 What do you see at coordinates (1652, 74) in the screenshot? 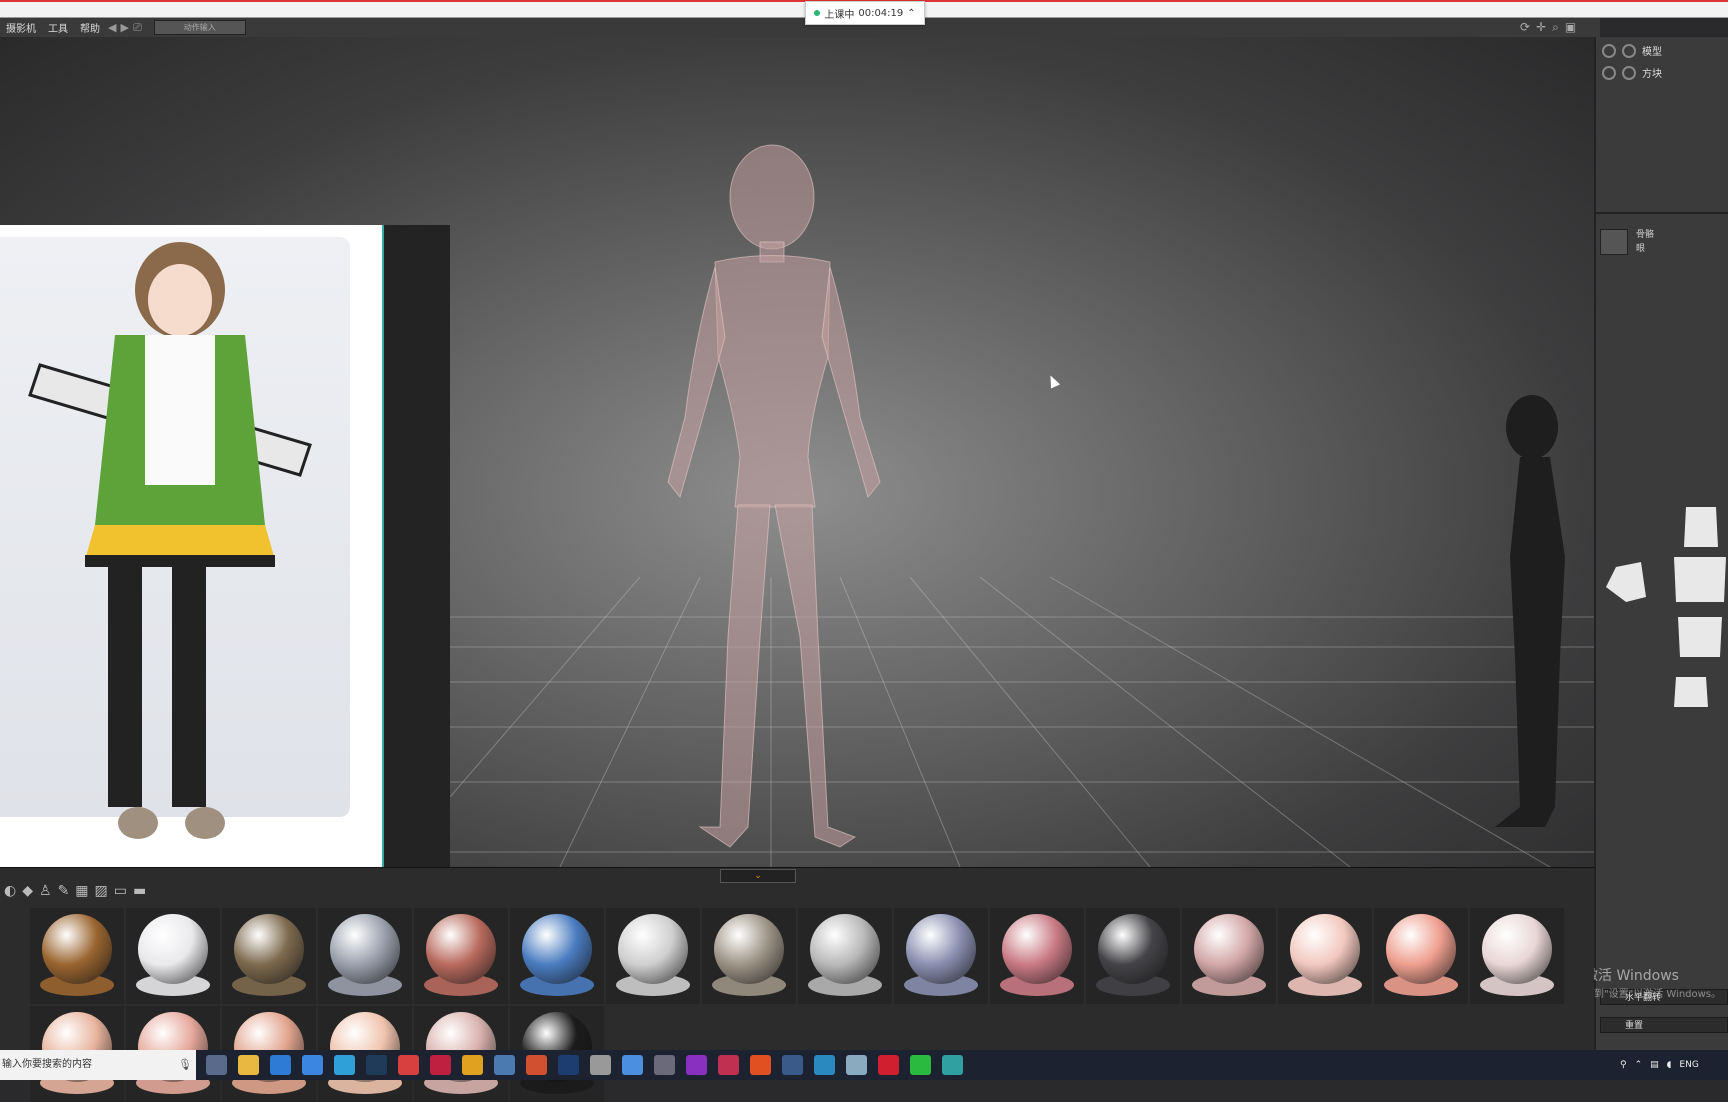
I see `panel-item-block-label: 方块` at bounding box center [1652, 74].